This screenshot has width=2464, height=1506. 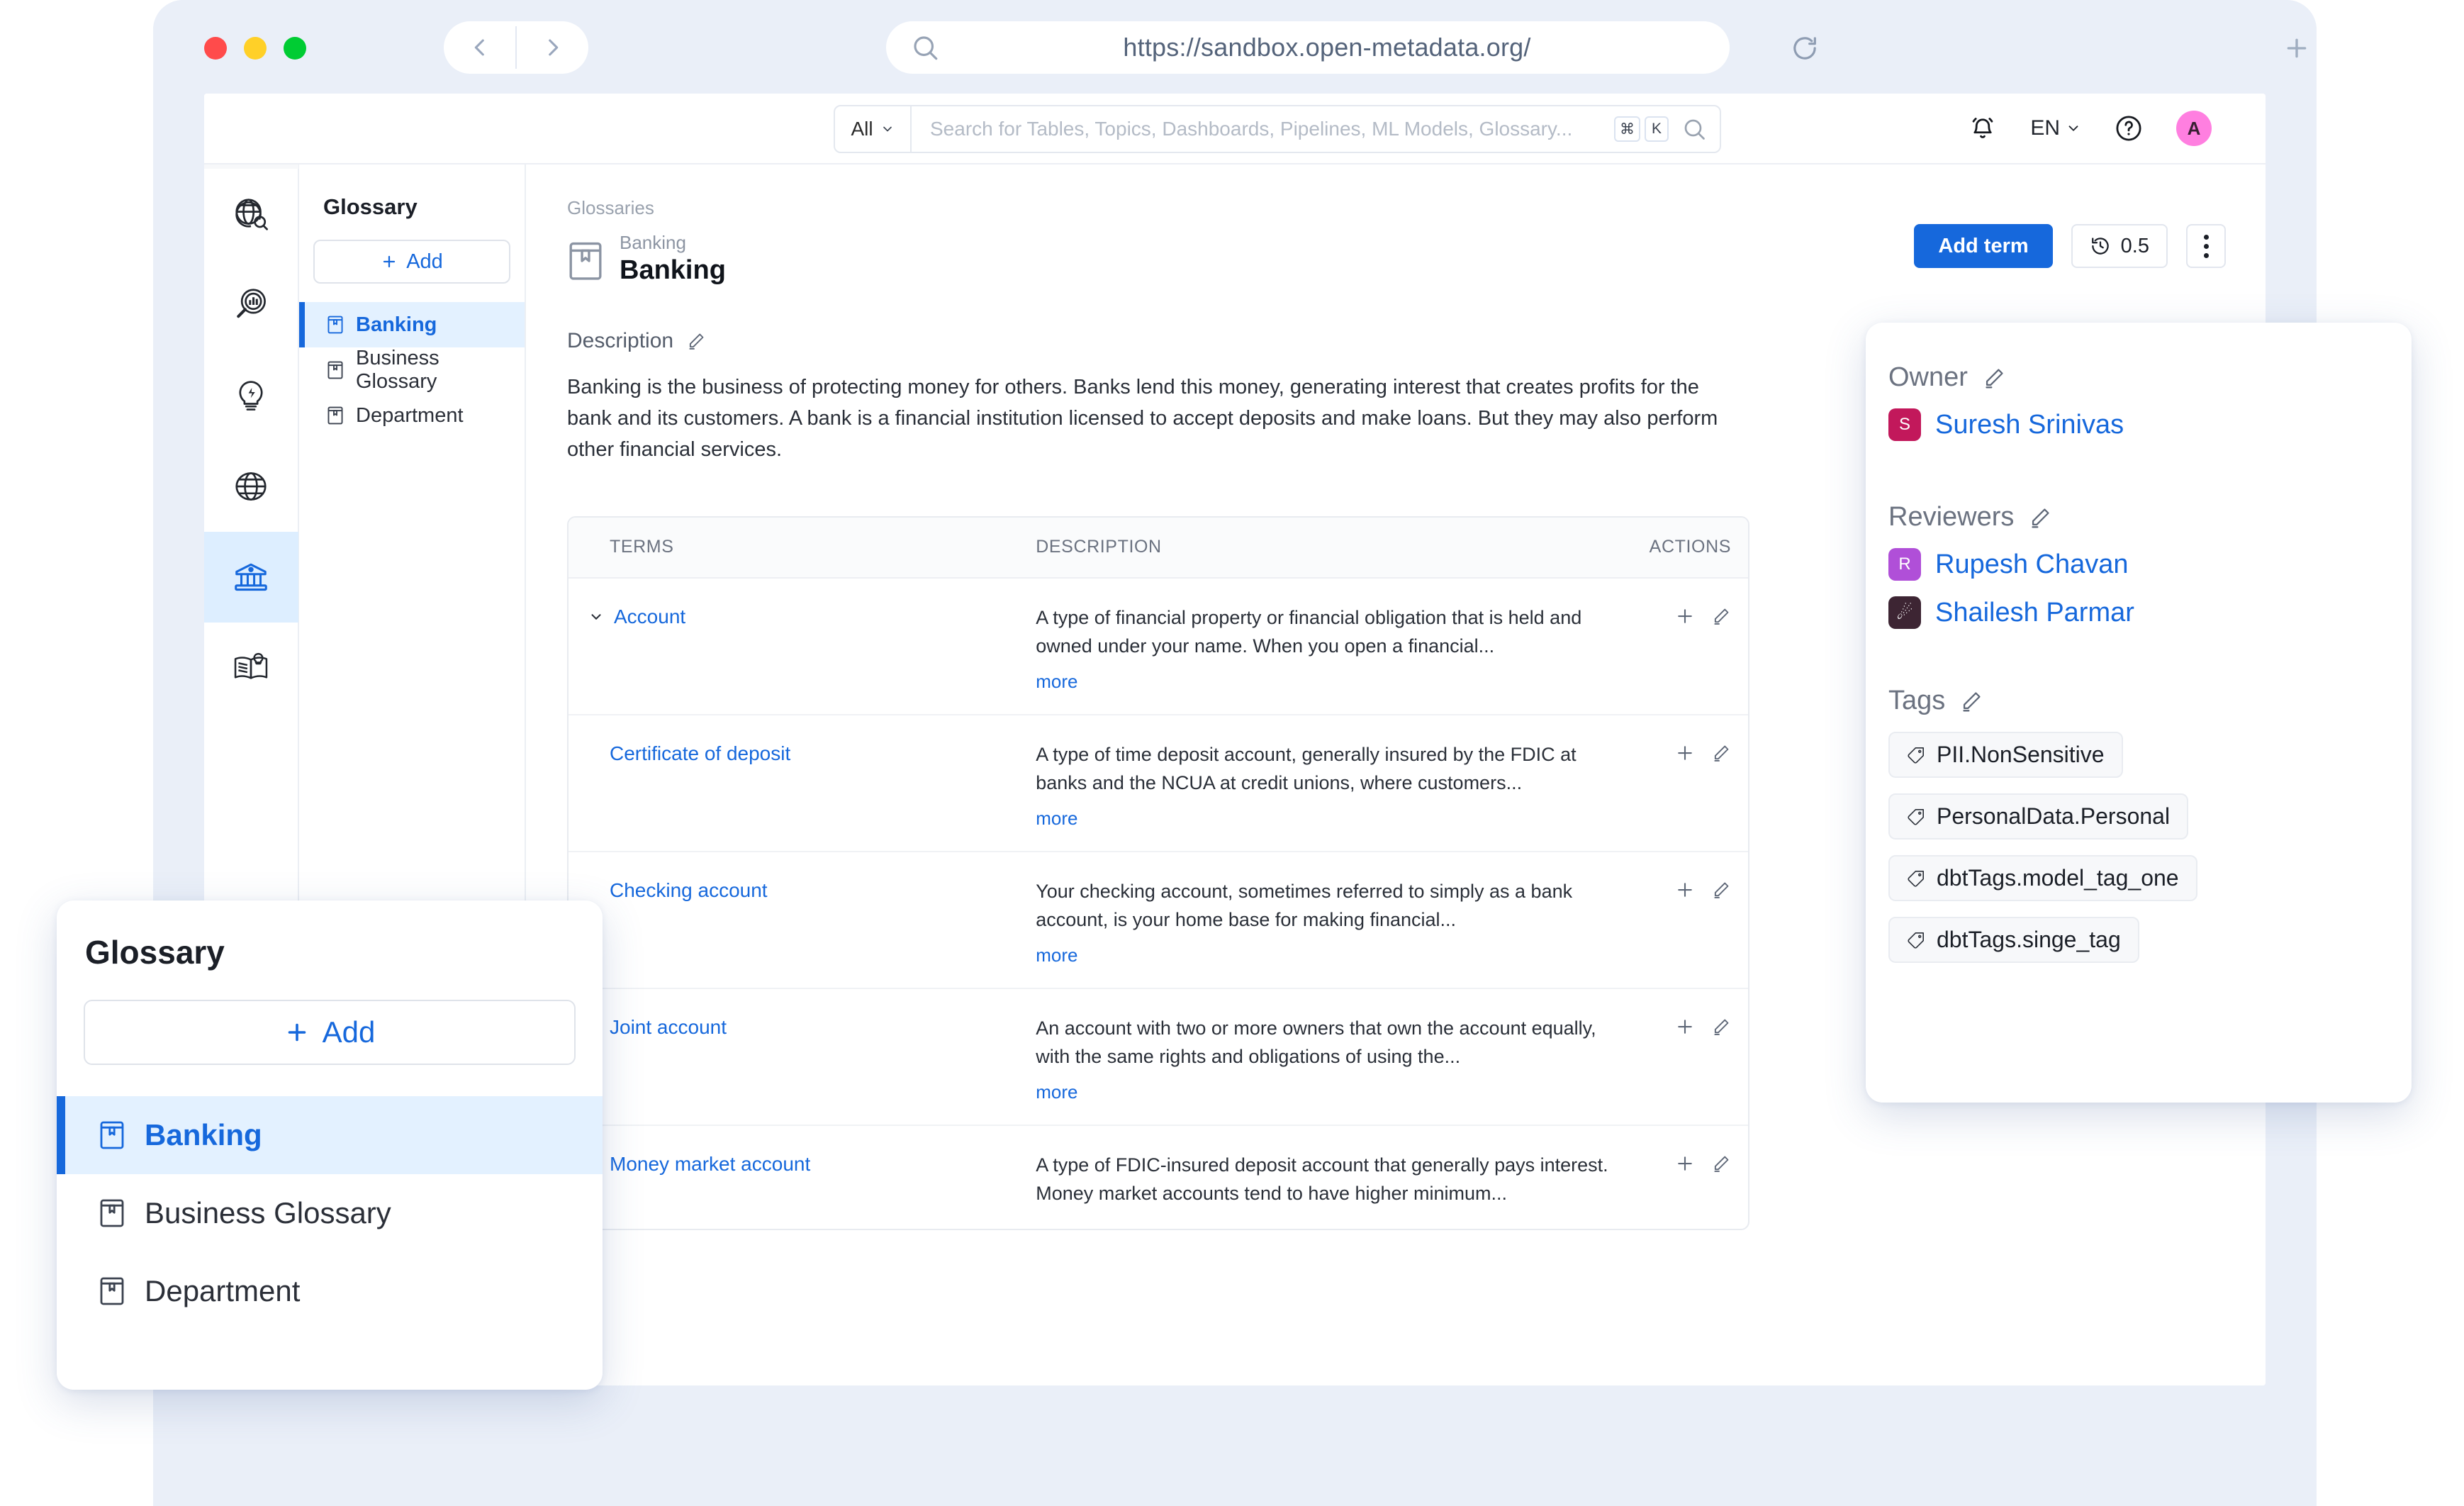 I want to click on sidebar-item-domains, so click(x=251, y=486).